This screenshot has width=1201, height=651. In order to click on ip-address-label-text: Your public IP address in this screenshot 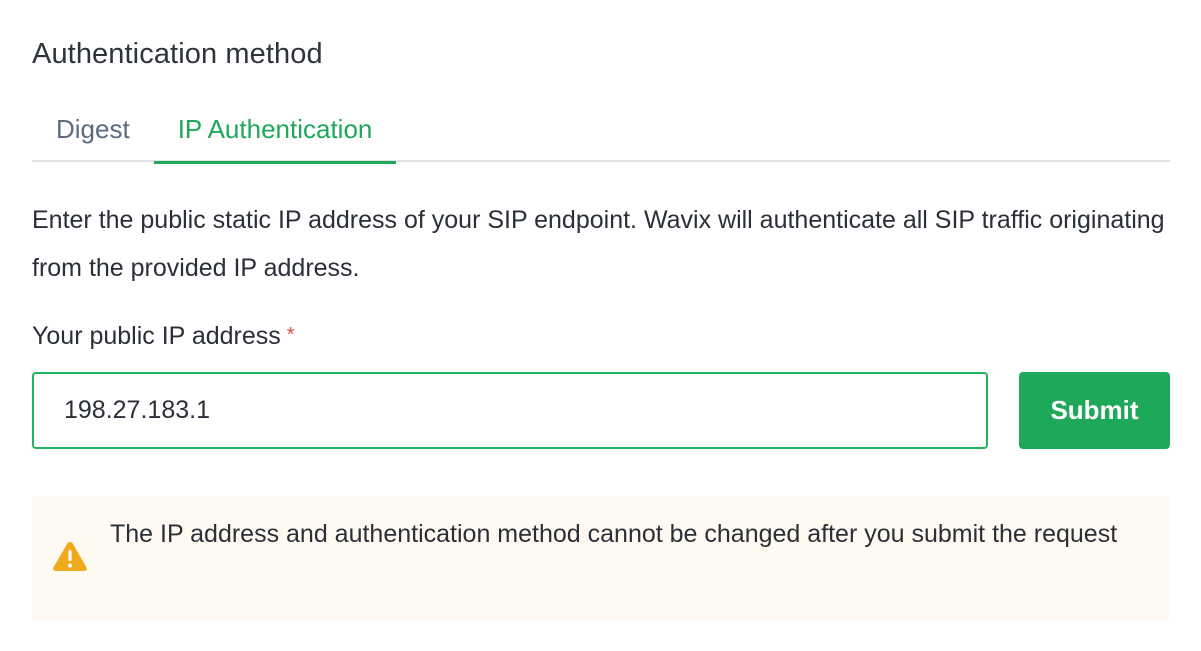, I will do `click(156, 336)`.